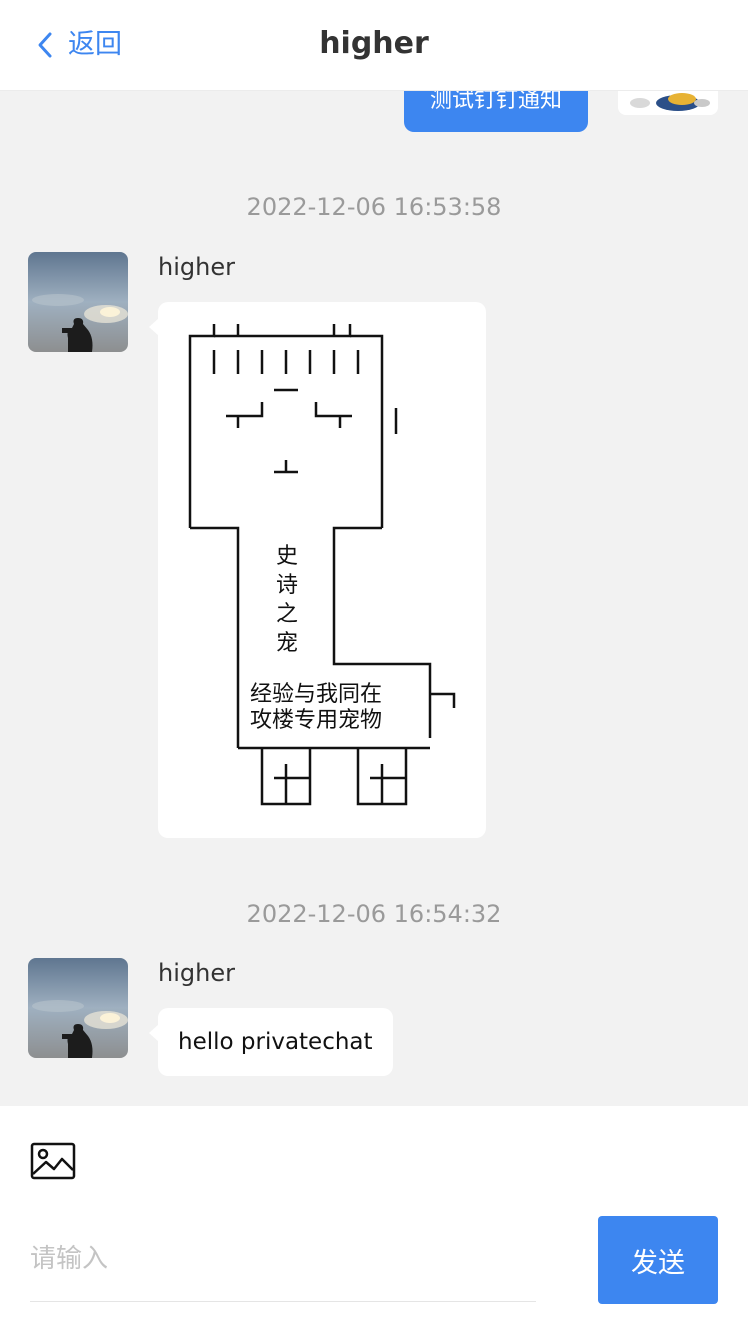 This screenshot has height=1330, width=748. Describe the element at coordinates (316, 720) in the screenshot. I see `art-line-2: 攻楼专用宠物` at that location.